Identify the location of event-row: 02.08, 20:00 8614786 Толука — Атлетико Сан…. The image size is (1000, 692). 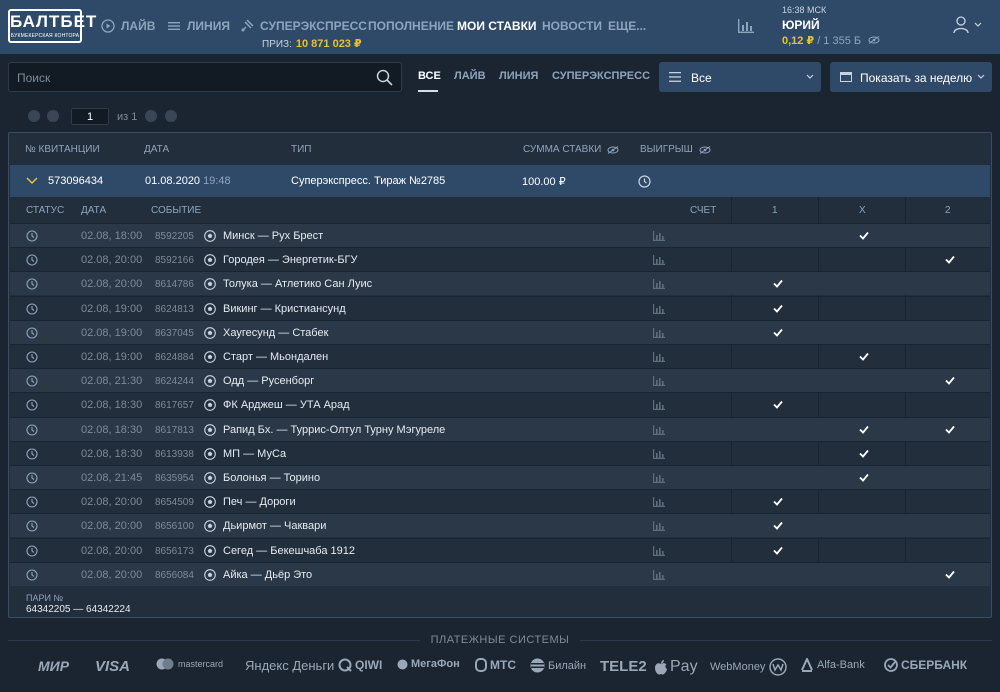
(500, 283).